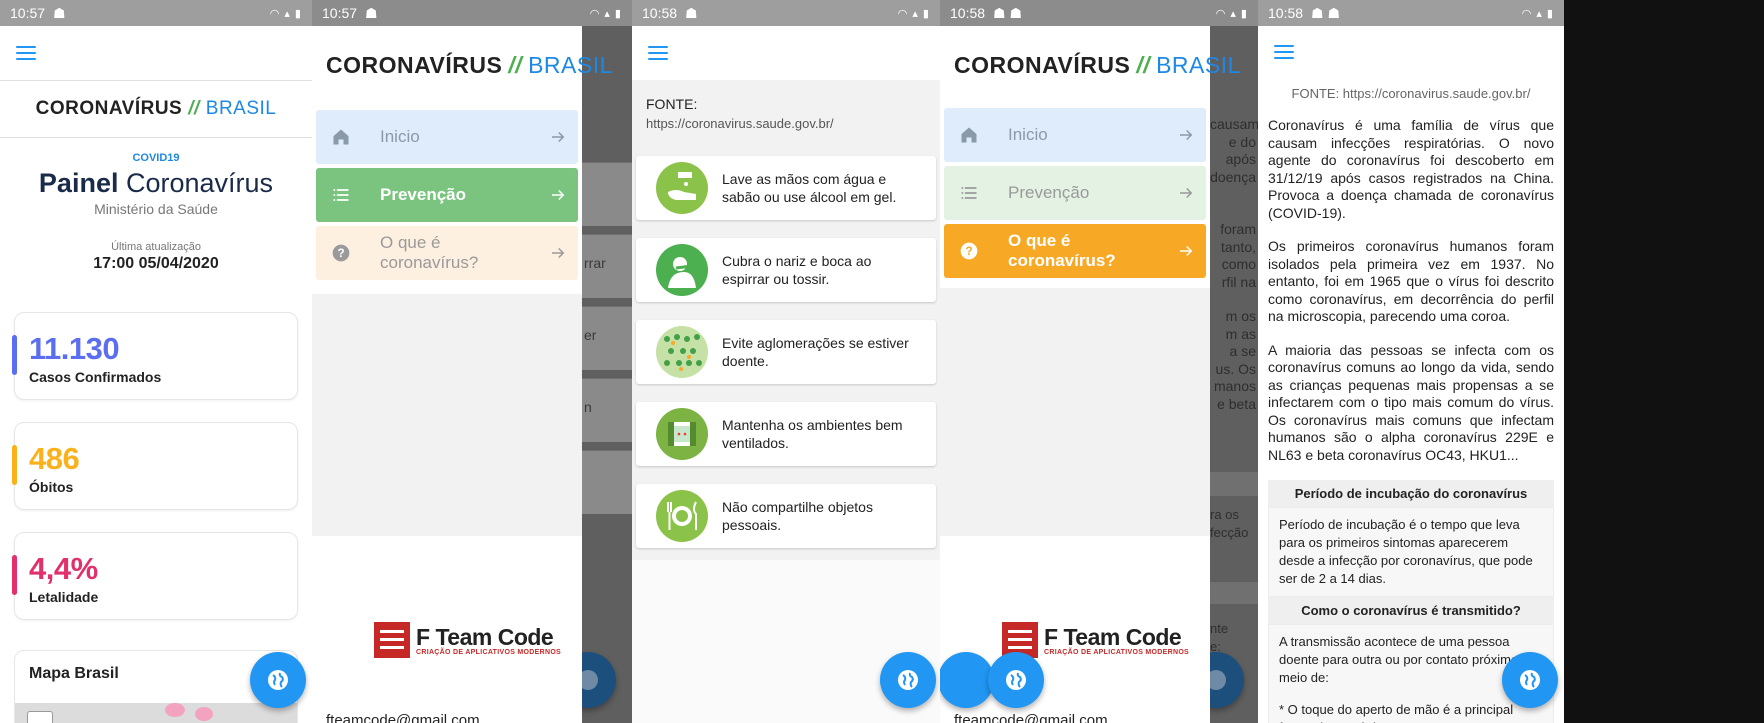  What do you see at coordinates (1233, 176) in the screenshot?
I see `dimmed-text: doença` at bounding box center [1233, 176].